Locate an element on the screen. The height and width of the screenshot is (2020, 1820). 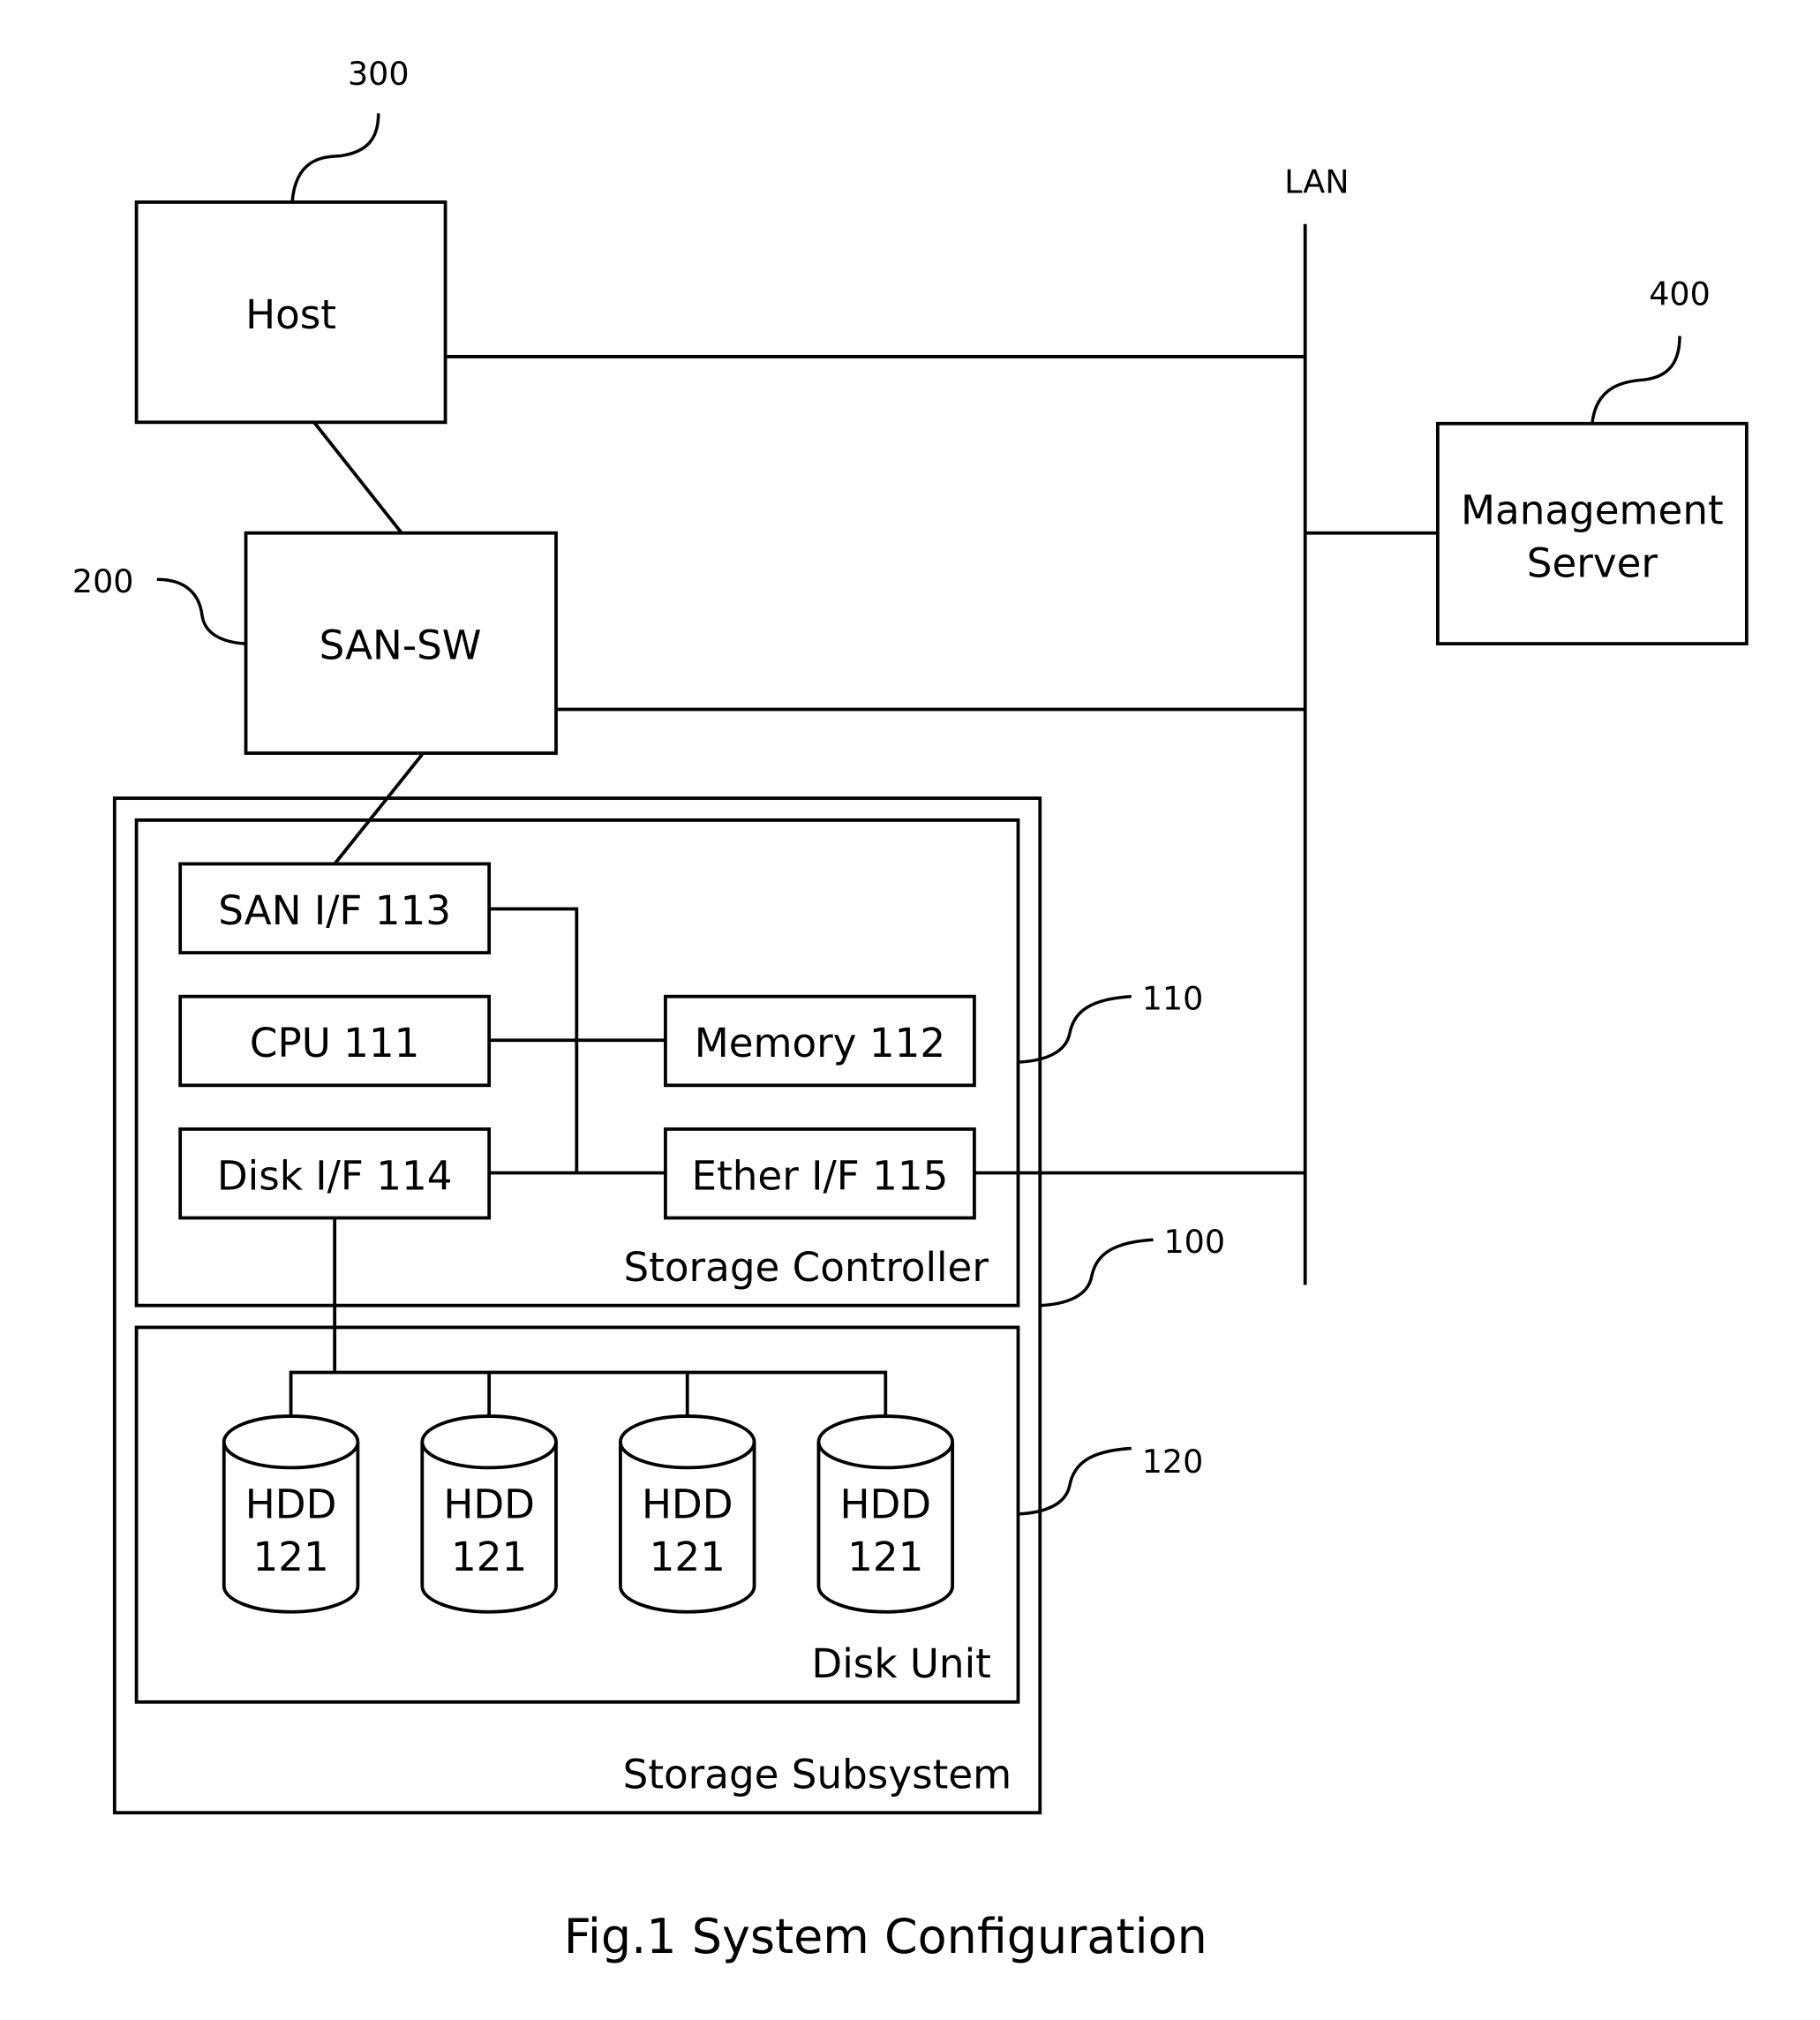
storage-controller-ref-number: 110 is located at coordinates (1173, 998).